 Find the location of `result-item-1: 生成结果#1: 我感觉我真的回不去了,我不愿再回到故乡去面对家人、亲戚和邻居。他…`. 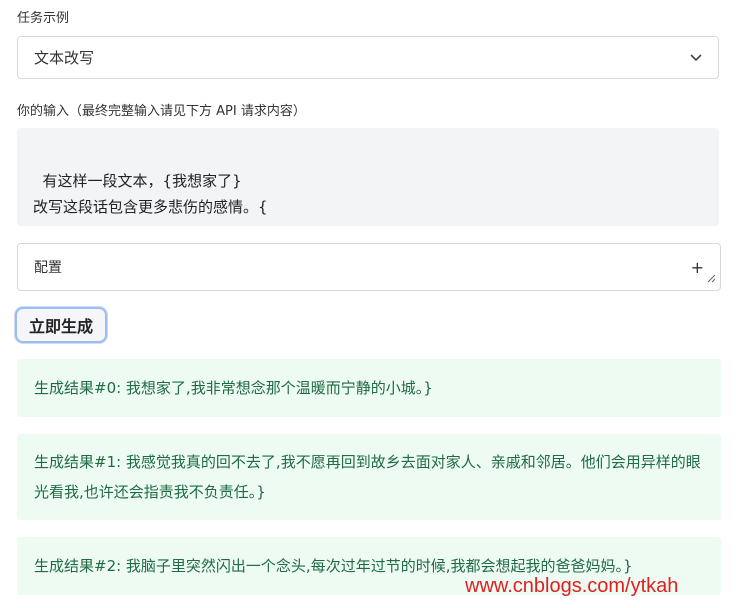

result-item-1: 生成结果#1: 我感觉我真的回不去了,我不愿再回到故乡去面对家人、亲戚和邻居。他… is located at coordinates (369, 477).